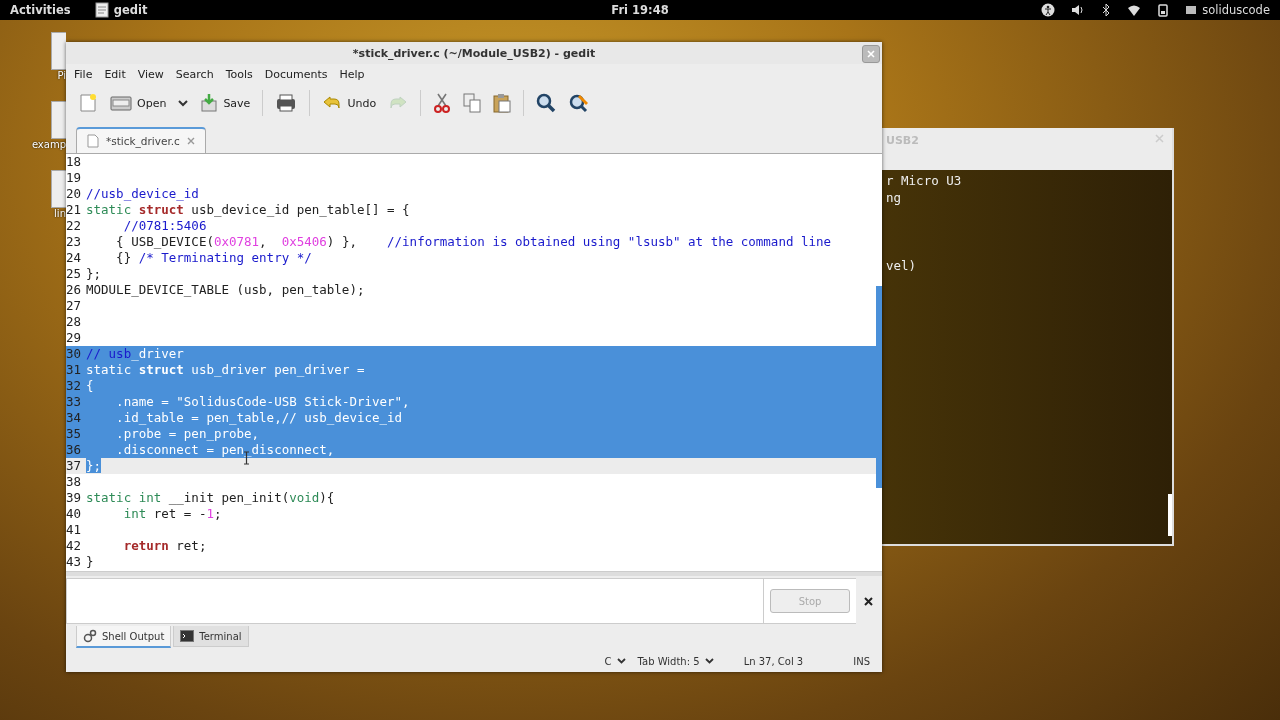  What do you see at coordinates (472, 103) in the screenshot?
I see `copy-icon` at bounding box center [472, 103].